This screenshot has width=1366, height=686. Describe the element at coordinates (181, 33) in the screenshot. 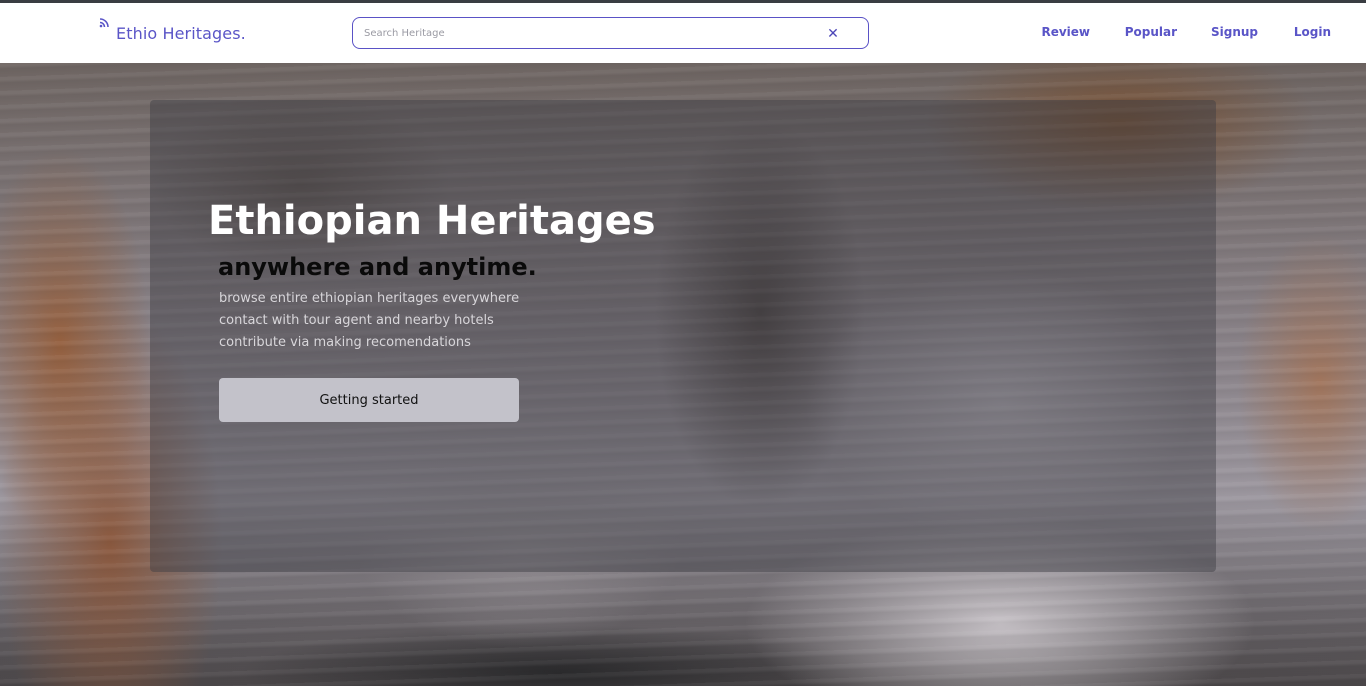

I see `brand-name: Ethio Heritages.` at that location.